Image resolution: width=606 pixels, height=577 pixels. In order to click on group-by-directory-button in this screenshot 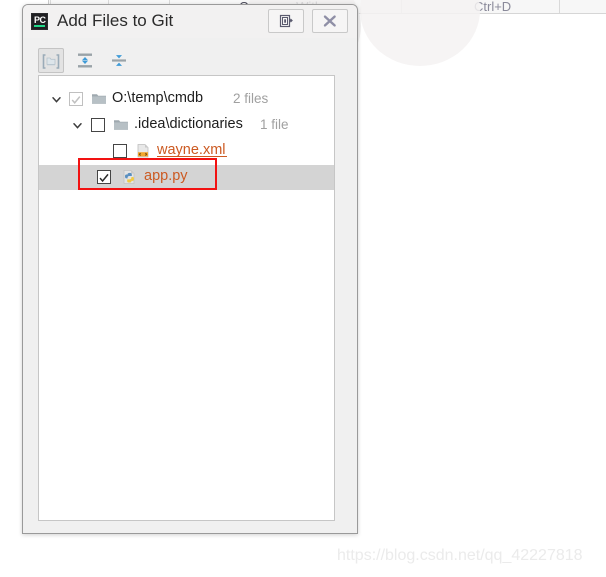, I will do `click(51, 60)`.